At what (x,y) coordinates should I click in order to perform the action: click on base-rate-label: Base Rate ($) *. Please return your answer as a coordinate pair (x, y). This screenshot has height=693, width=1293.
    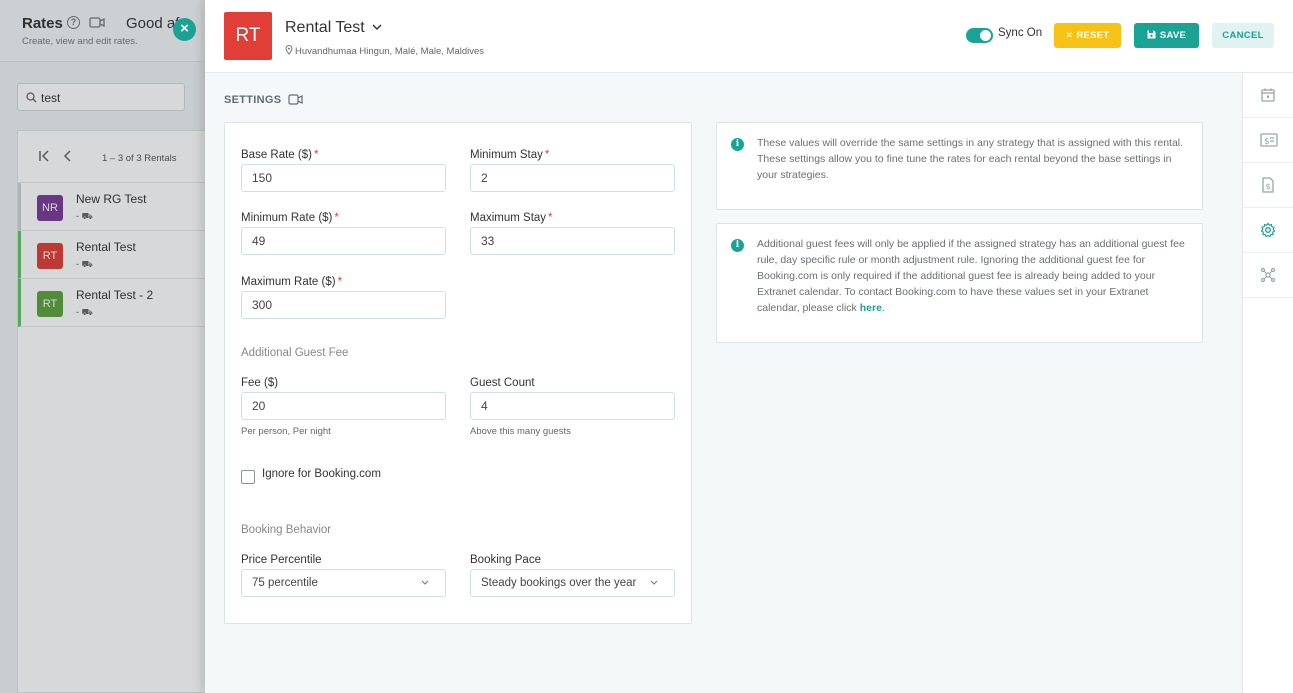
    Looking at the image, I should click on (280, 155).